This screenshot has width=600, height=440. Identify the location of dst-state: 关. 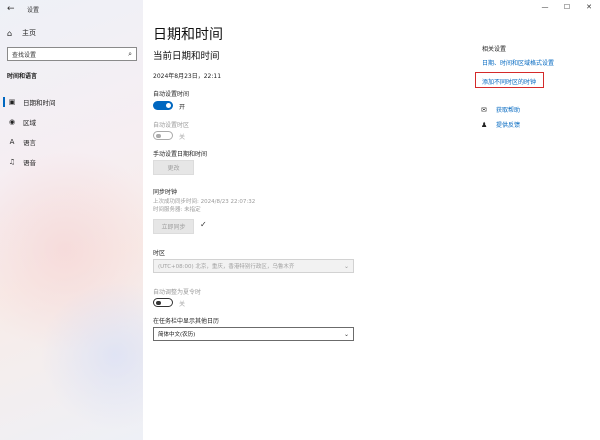
(182, 304).